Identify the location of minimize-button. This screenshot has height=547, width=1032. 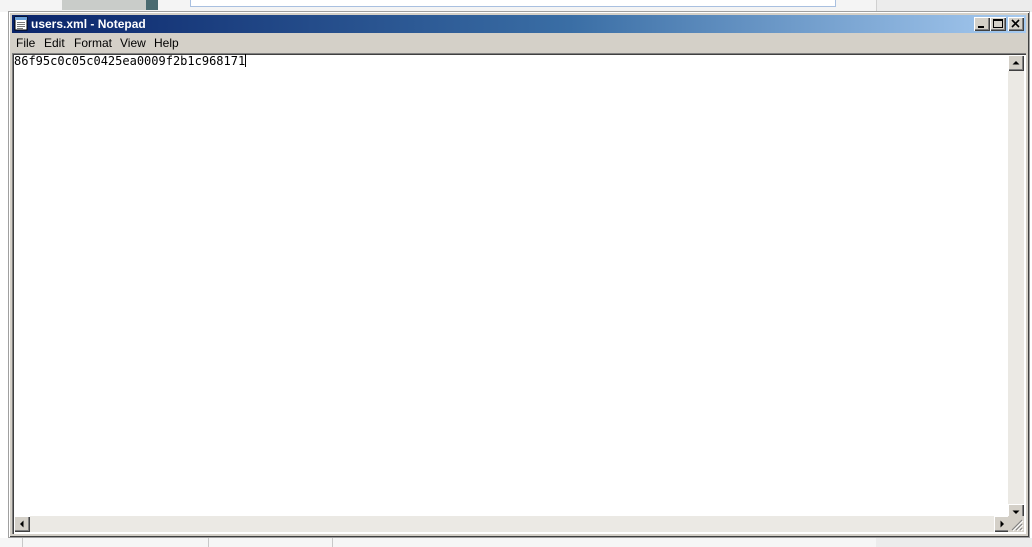
(982, 24).